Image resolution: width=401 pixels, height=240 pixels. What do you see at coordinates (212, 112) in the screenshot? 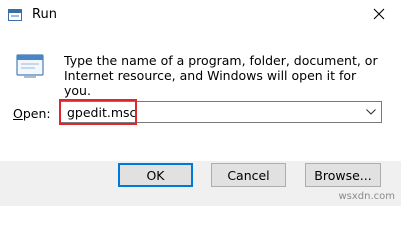
I see `open-input` at bounding box center [212, 112].